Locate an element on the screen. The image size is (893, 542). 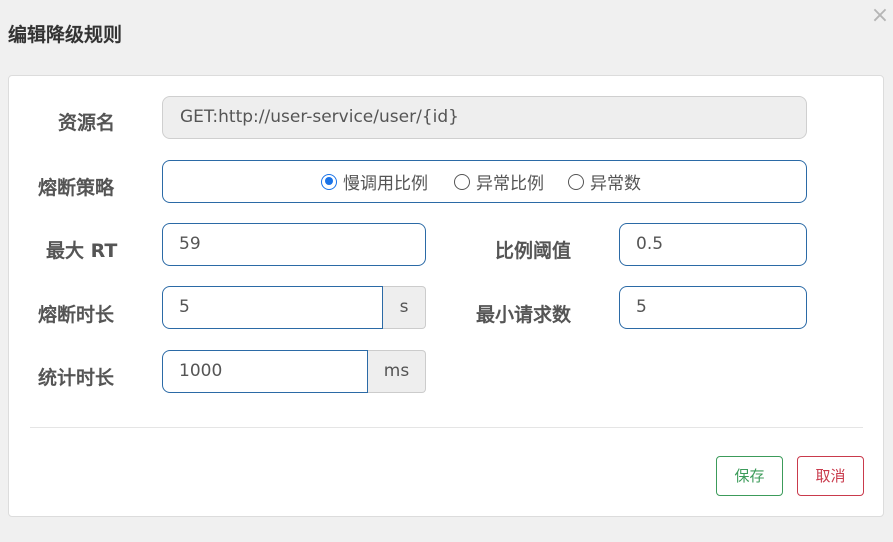
min-requests-input: 5 is located at coordinates (713, 307).